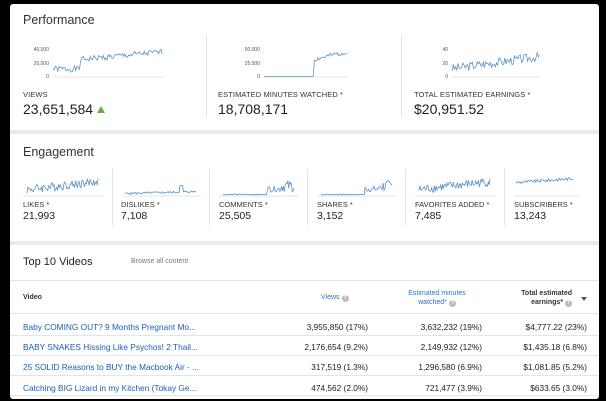  Describe the element at coordinates (437, 298) in the screenshot. I see `column-header-minutes: Estimated minutes watched* ?` at that location.